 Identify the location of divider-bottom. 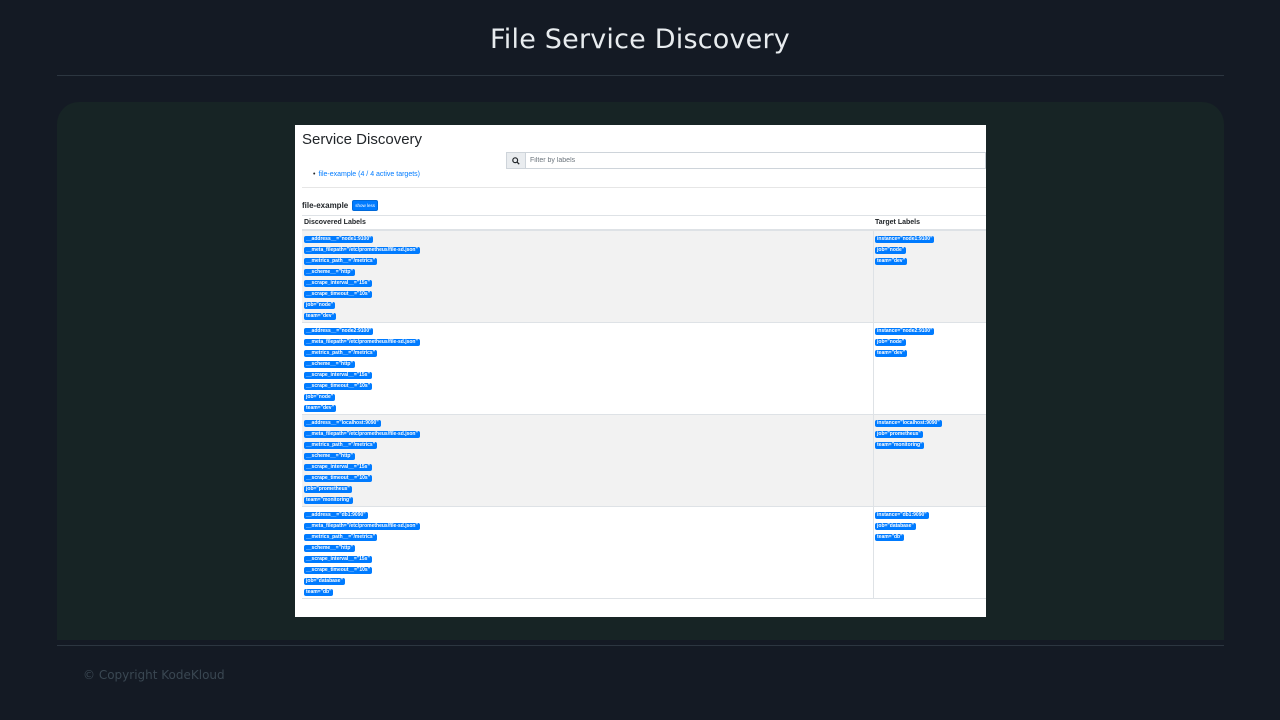
(640, 645).